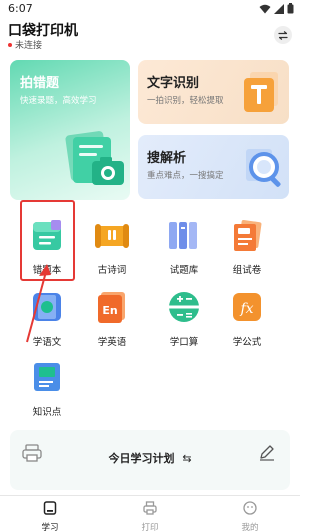 Image resolution: width=320 pixels, height=531 pixels. I want to click on tool-question-bank: 试题库, so click(184, 247).